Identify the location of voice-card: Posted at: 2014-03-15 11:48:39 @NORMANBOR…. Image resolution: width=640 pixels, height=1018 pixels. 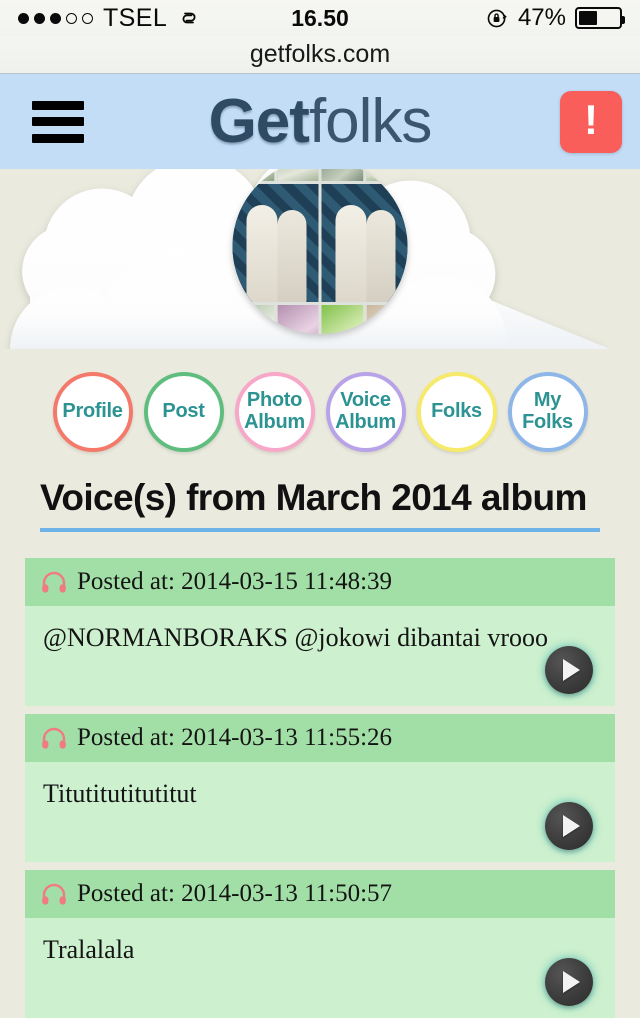
(320, 632).